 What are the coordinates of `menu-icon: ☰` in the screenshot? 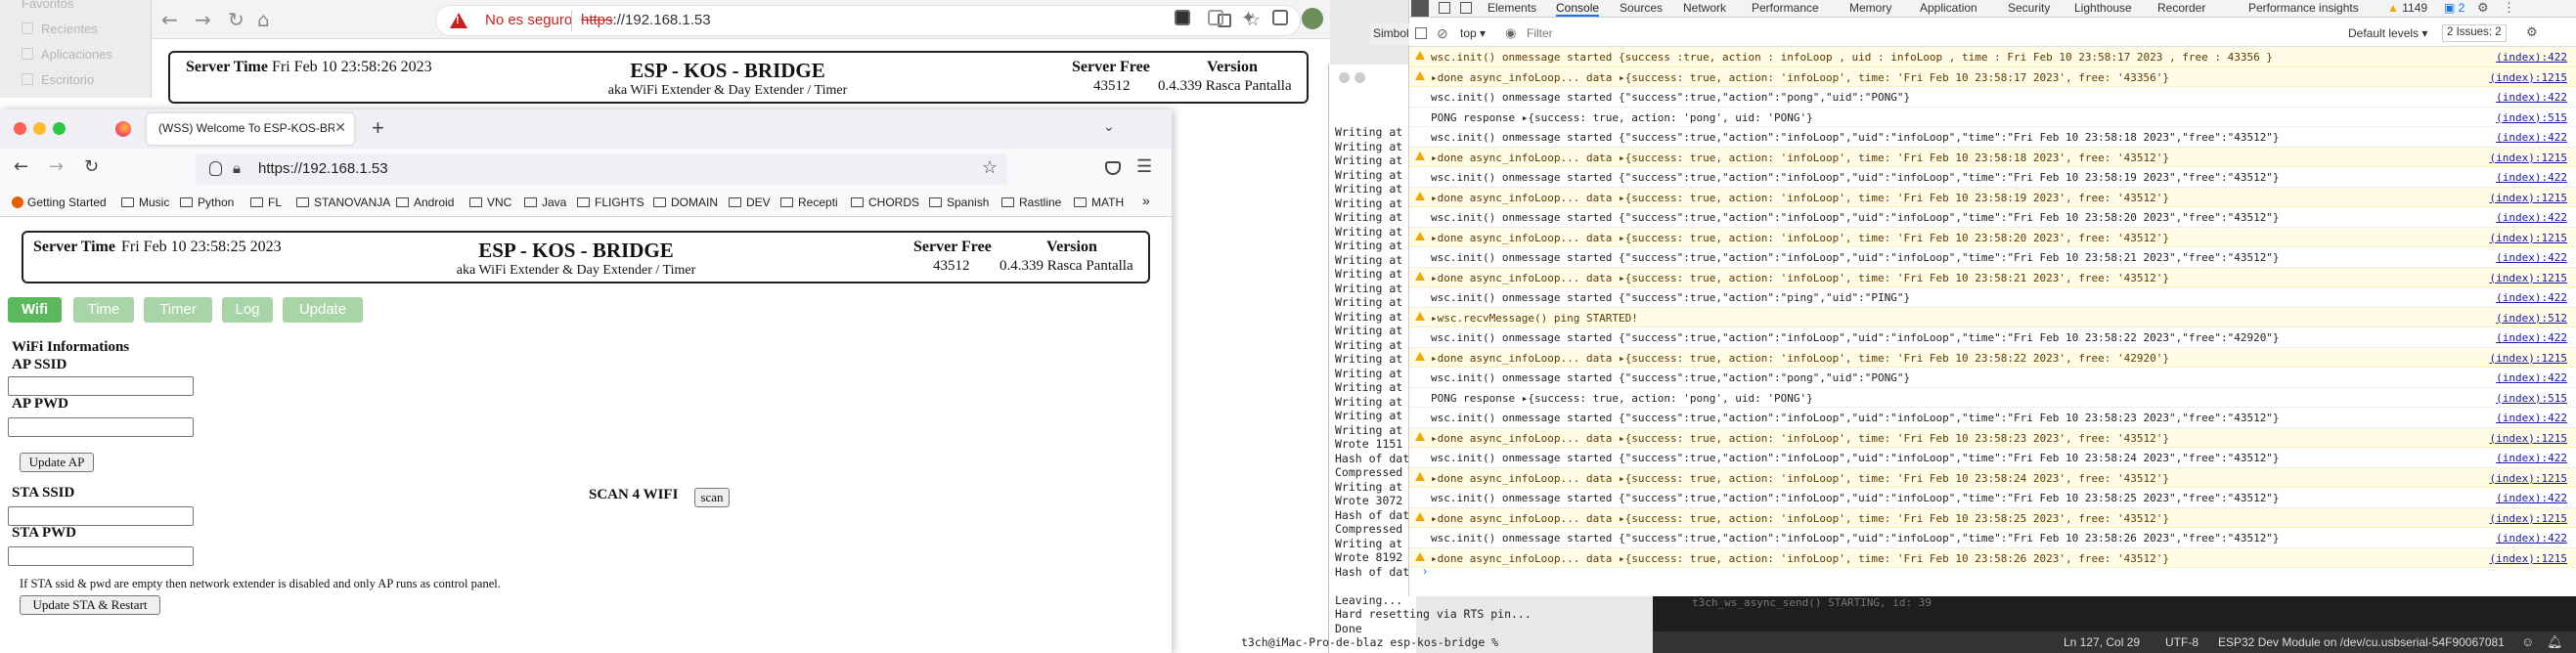 It's located at (1144, 166).